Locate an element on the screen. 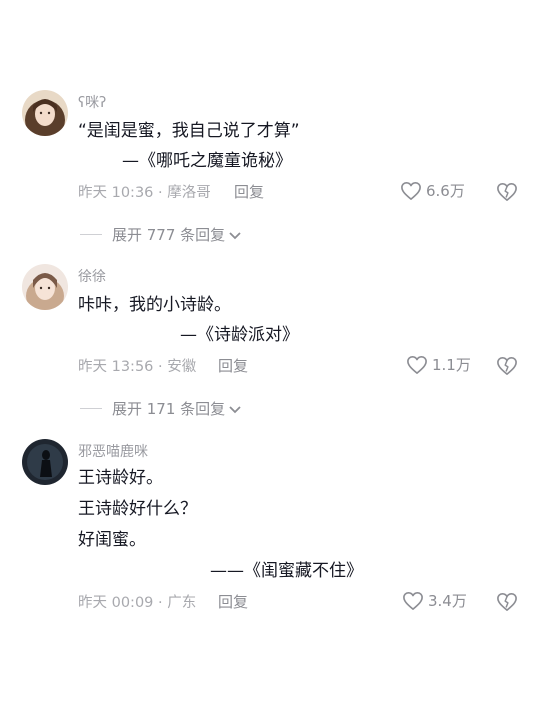  expand-replies-button: 展开 777 条回复 is located at coordinates (161, 234).